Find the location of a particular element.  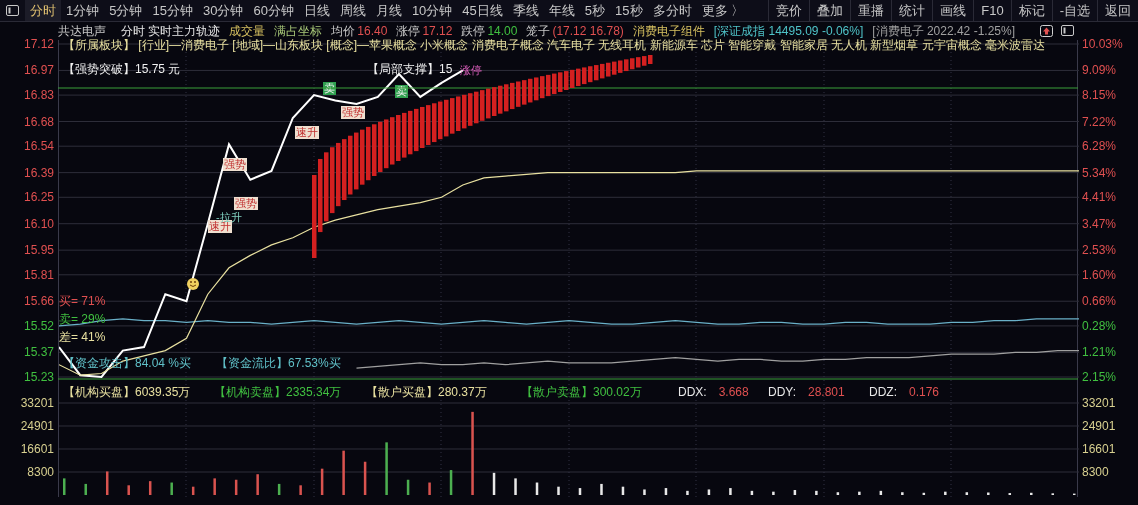

timeframe-tab: 45日线 is located at coordinates (482, 10).